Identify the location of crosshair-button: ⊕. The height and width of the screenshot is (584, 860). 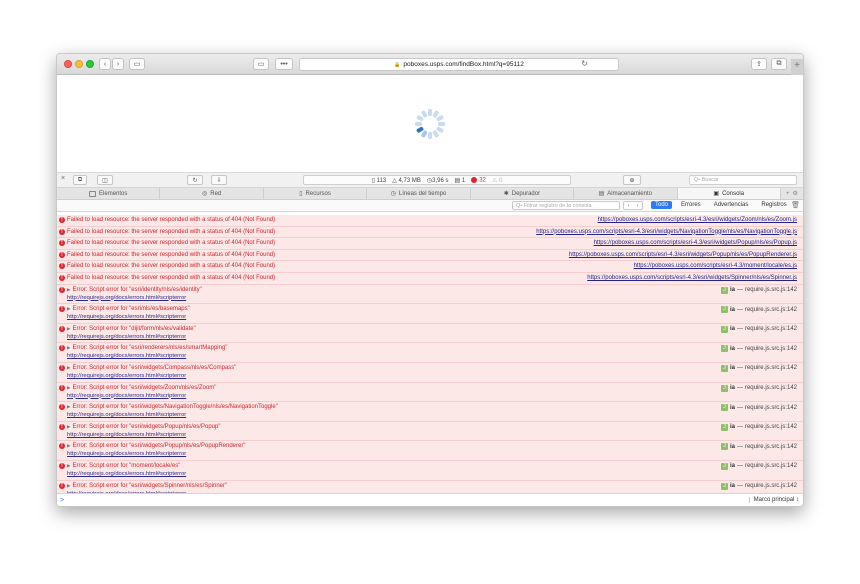
(632, 180).